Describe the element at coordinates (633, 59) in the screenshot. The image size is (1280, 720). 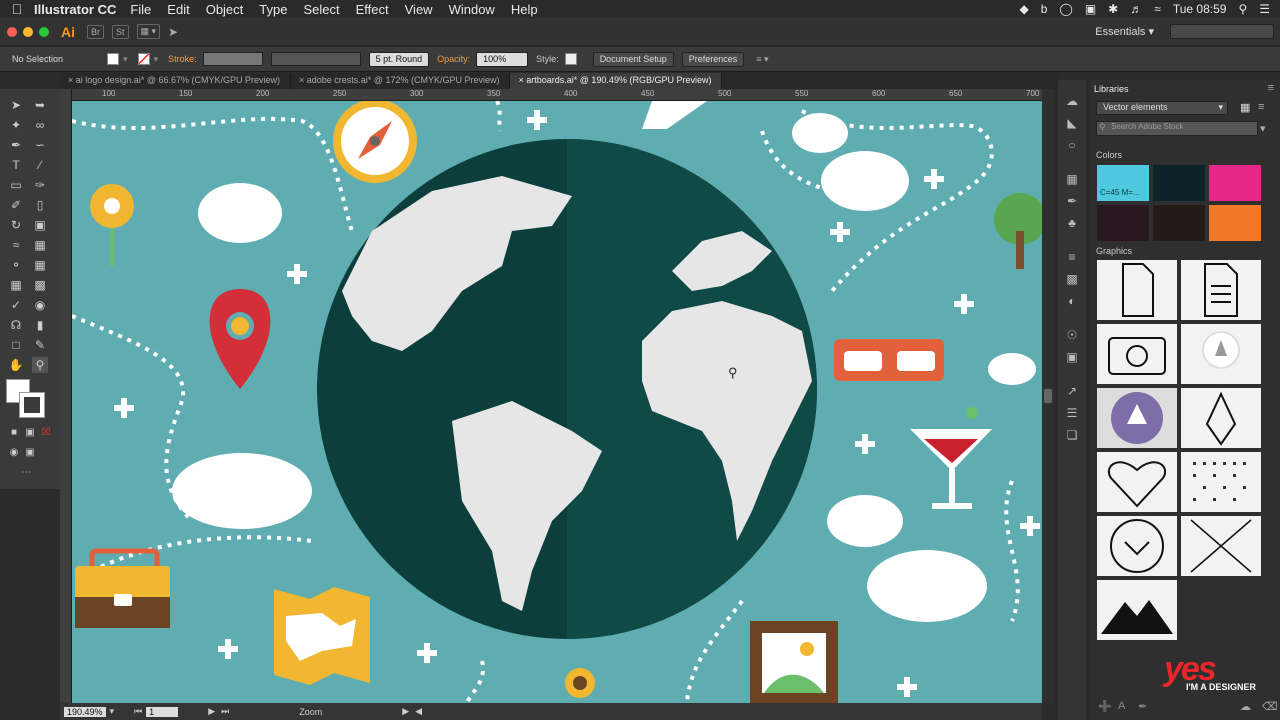
I see `document-setup-button: Document Setup` at that location.